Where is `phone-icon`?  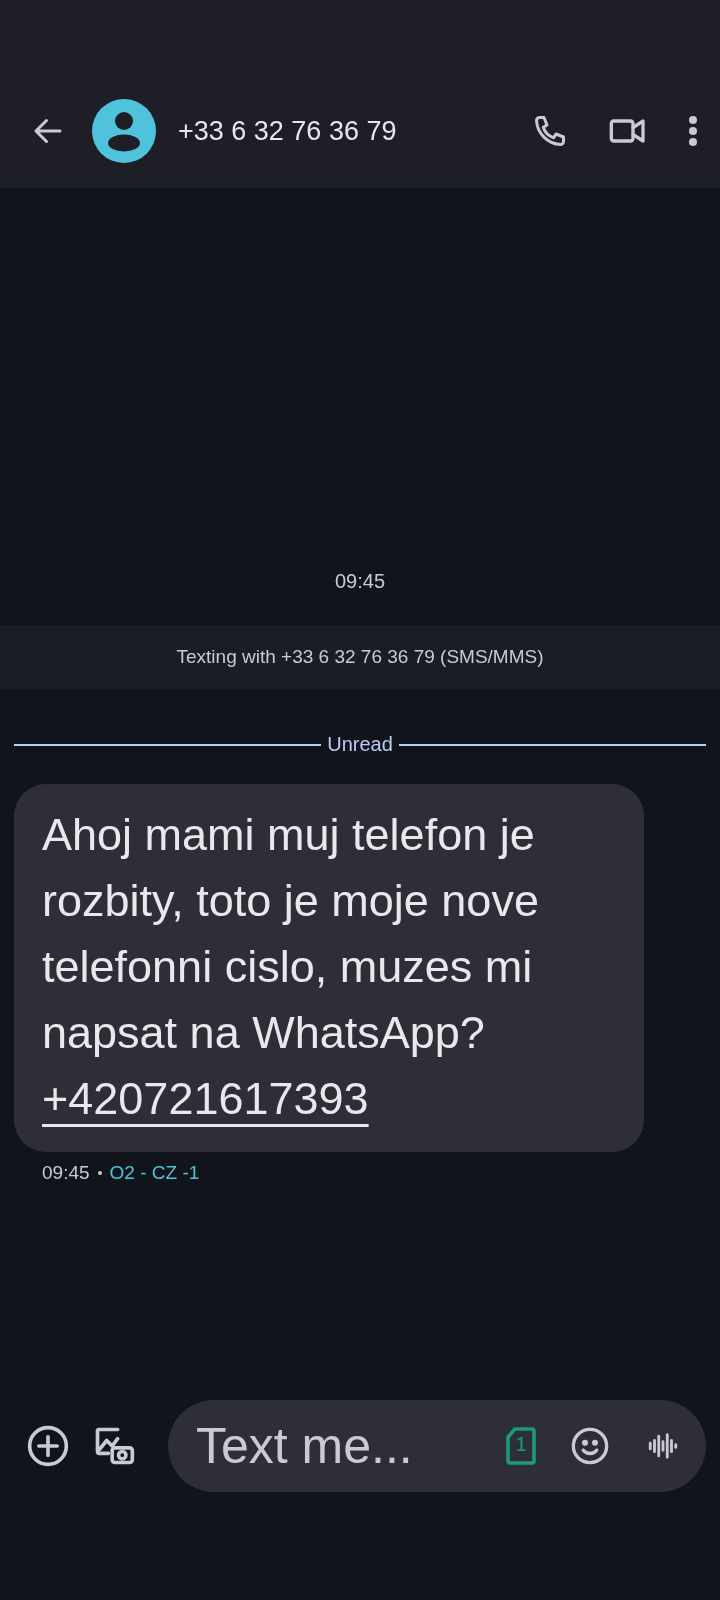 phone-icon is located at coordinates (550, 131).